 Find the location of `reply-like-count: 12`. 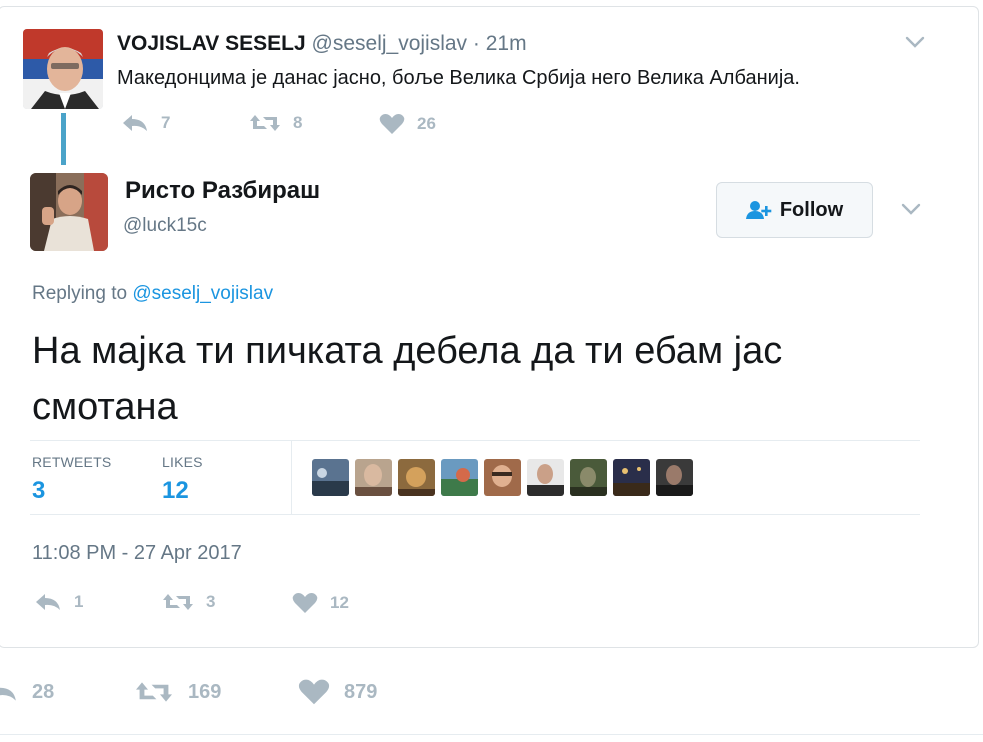

reply-like-count: 12 is located at coordinates (339, 602).